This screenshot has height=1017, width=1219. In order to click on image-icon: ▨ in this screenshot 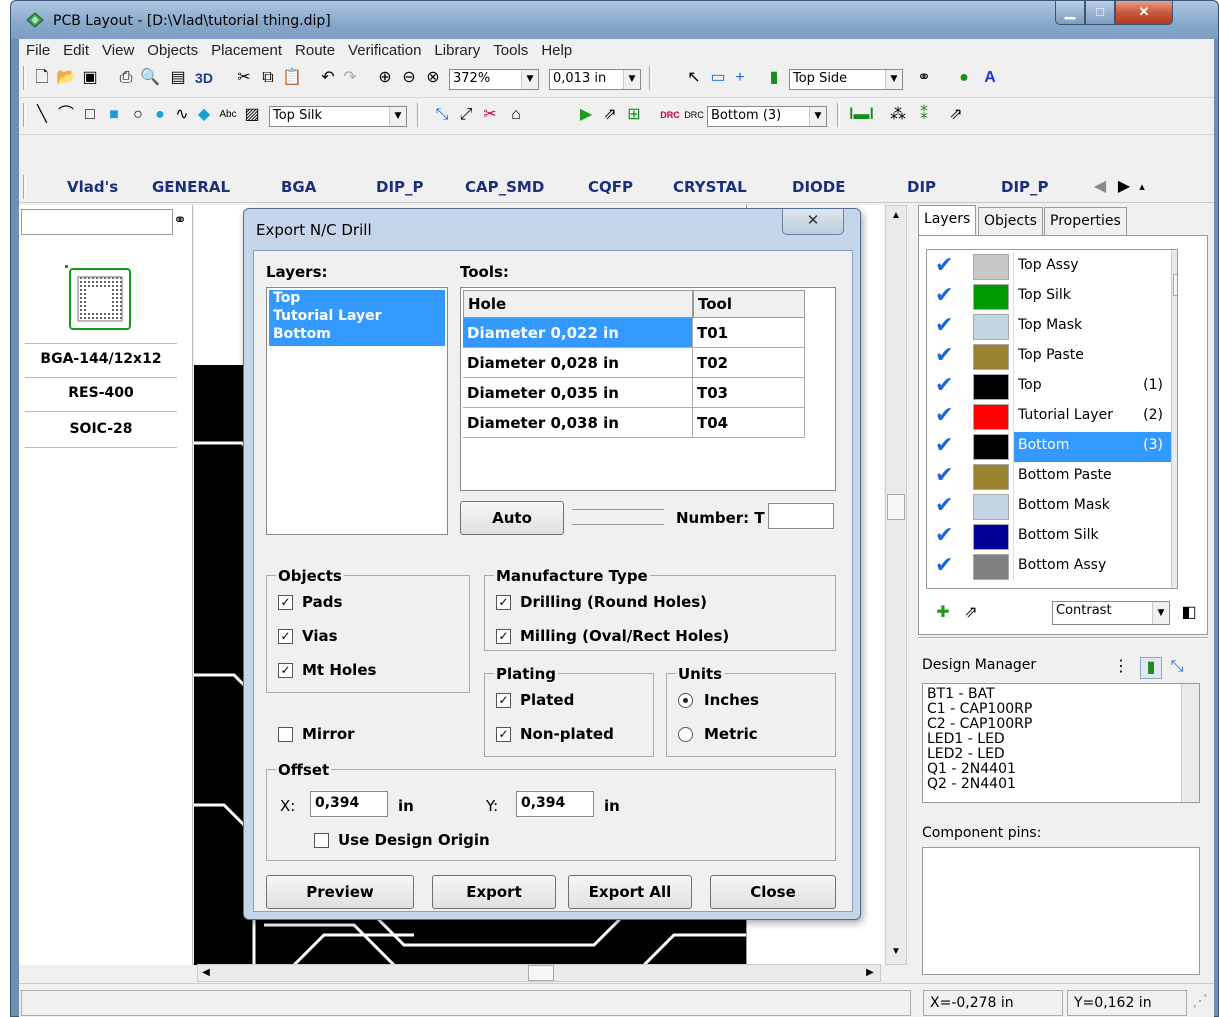, I will do `click(252, 115)`.